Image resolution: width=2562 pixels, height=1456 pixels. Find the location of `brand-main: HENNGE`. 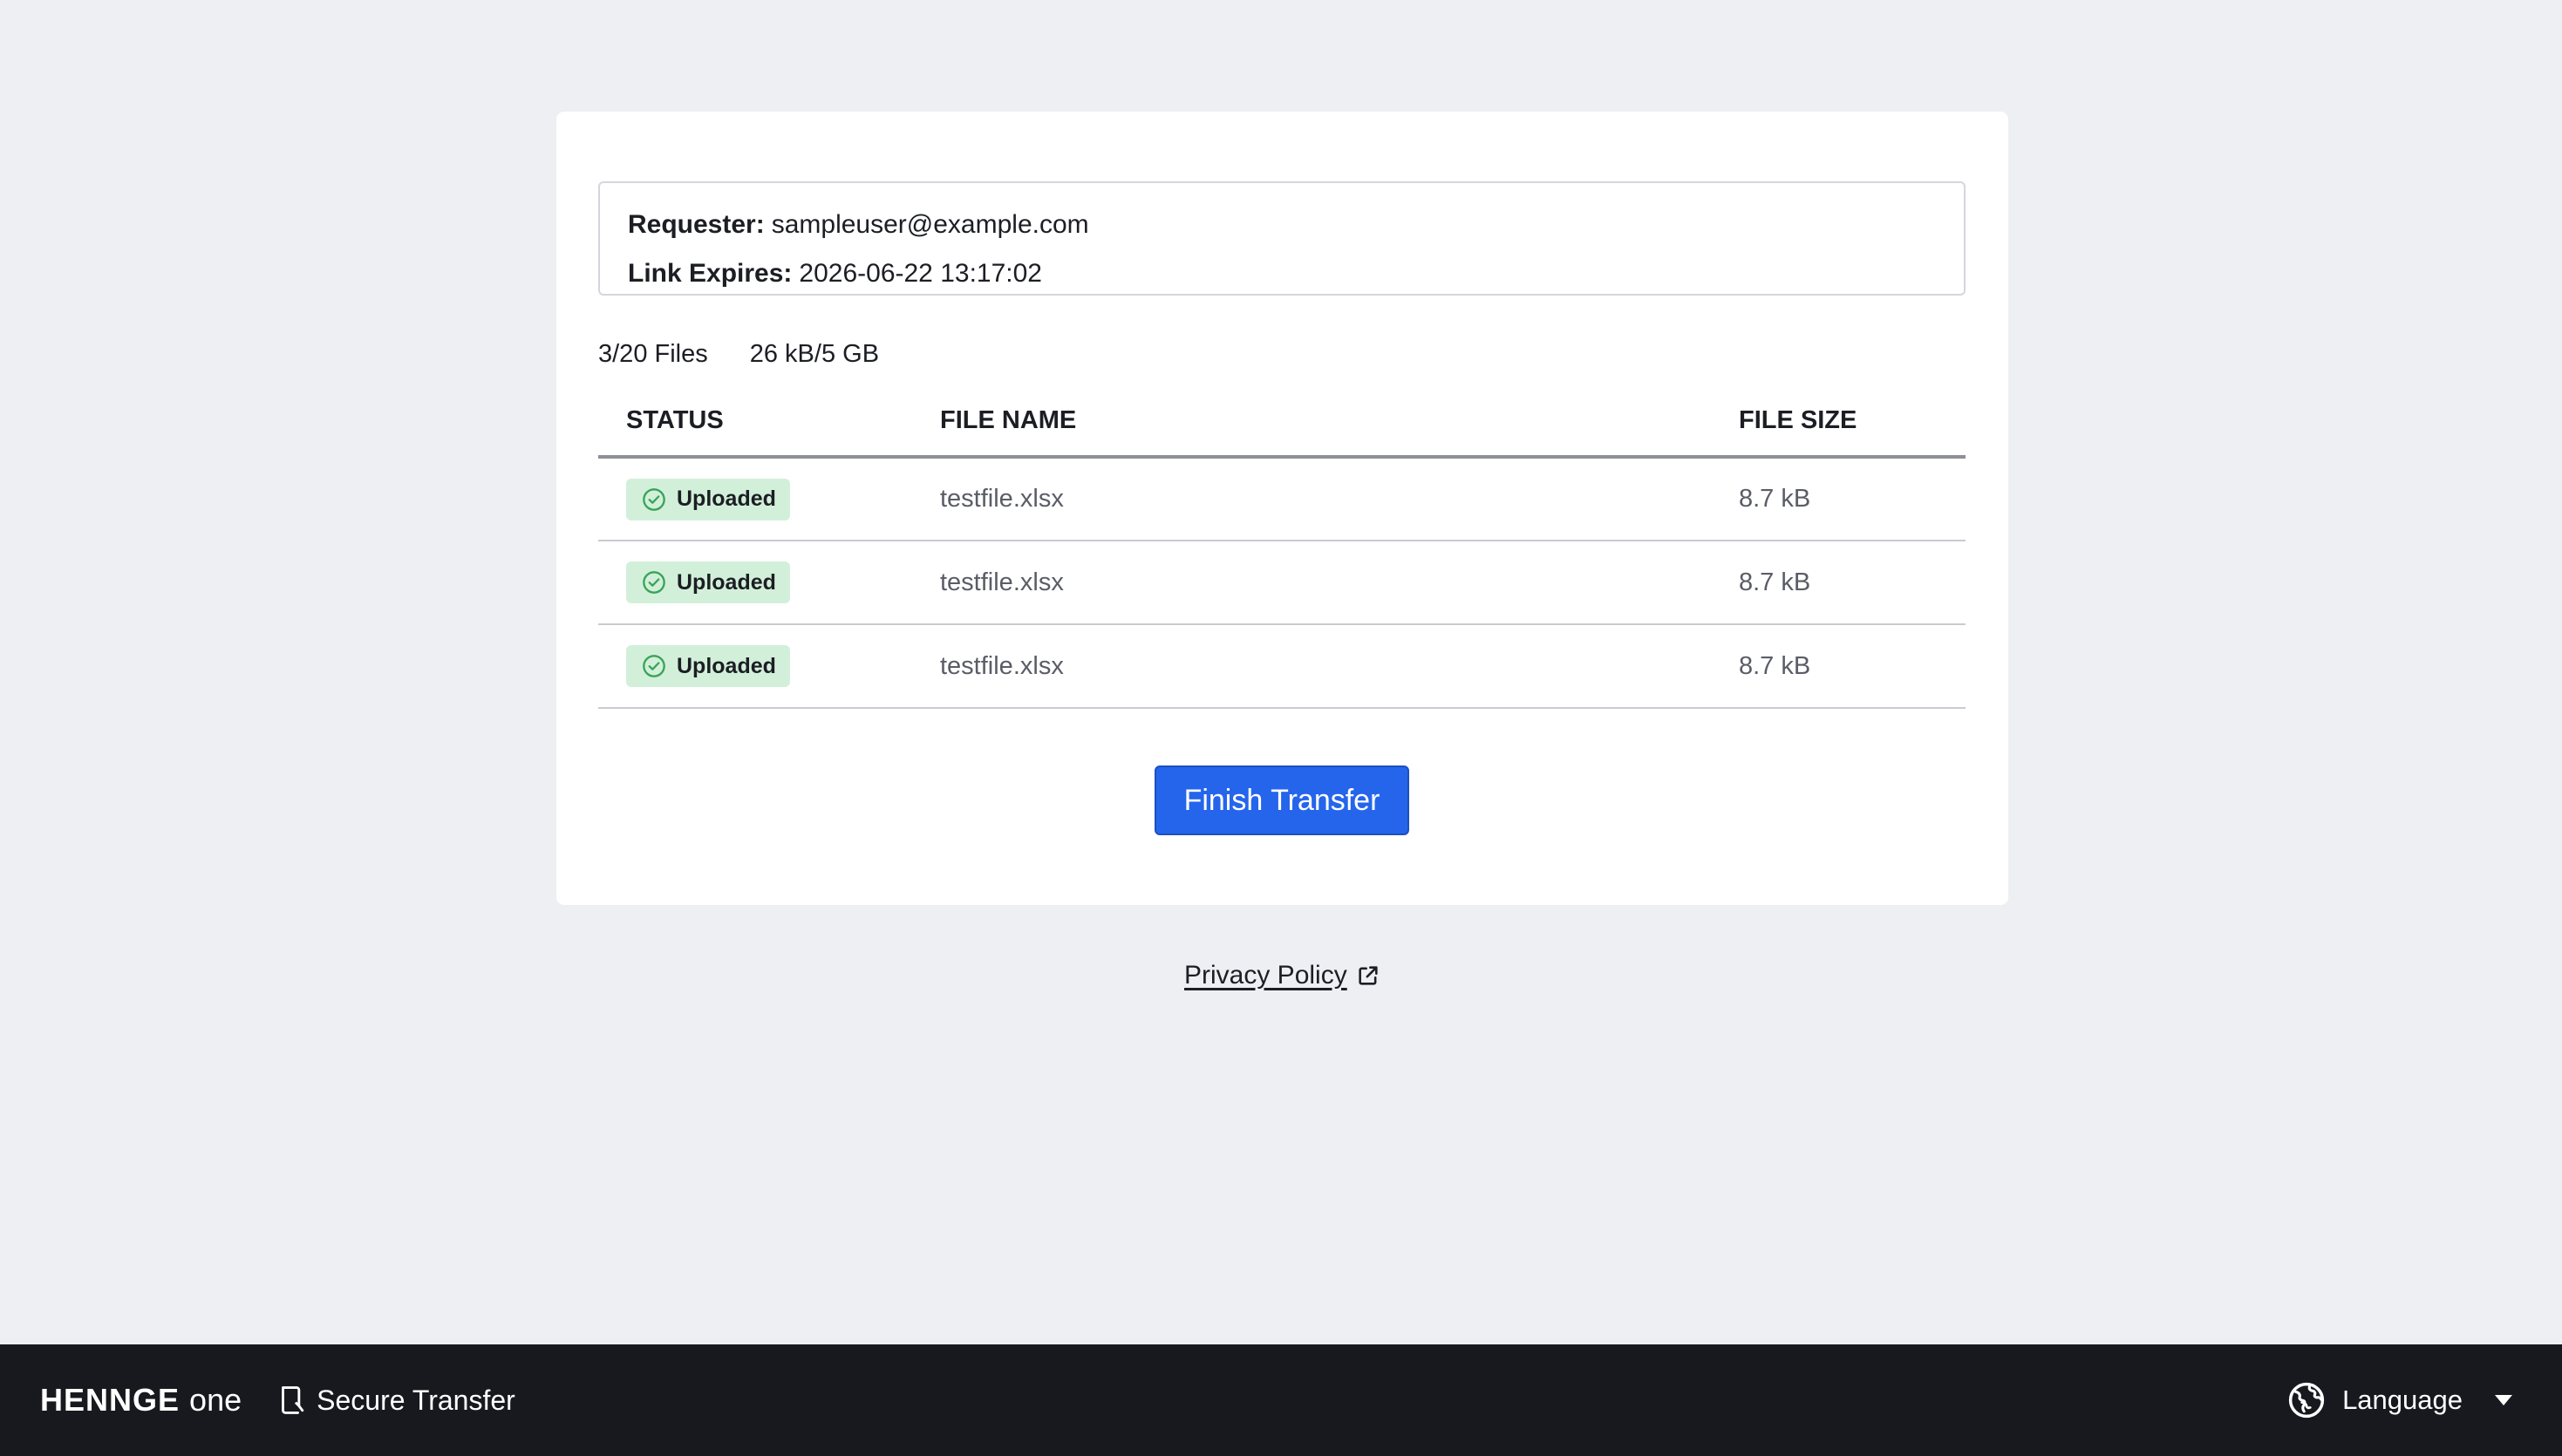

brand-main: HENNGE is located at coordinates (110, 1400).